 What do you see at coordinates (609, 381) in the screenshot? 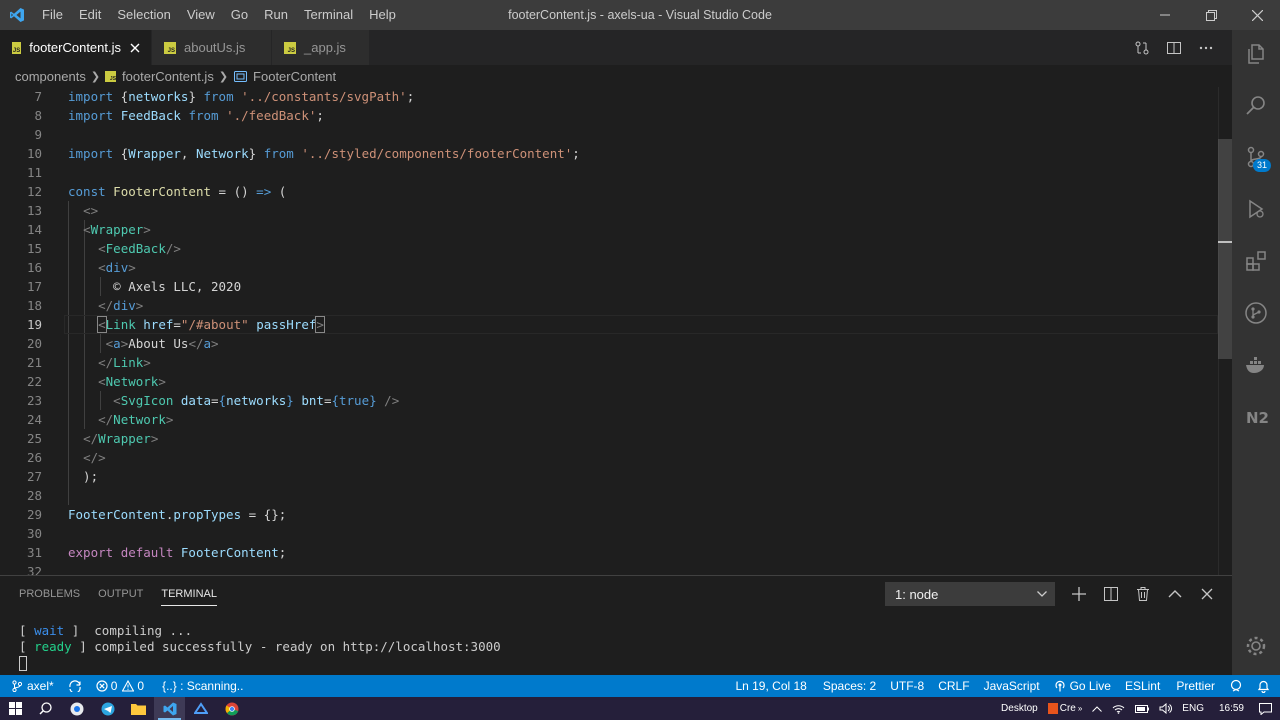
I see `code-line: 22 <Network>` at bounding box center [609, 381].